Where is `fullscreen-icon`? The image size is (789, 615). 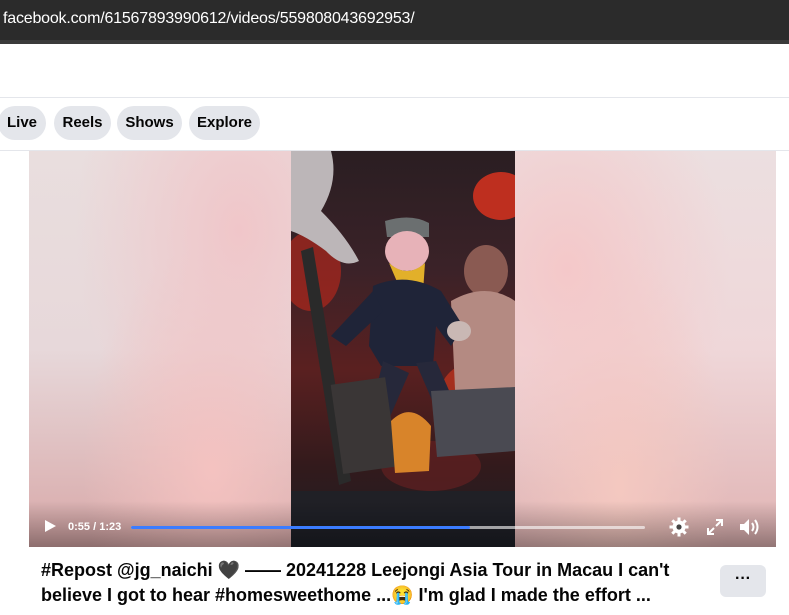 fullscreen-icon is located at coordinates (715, 527).